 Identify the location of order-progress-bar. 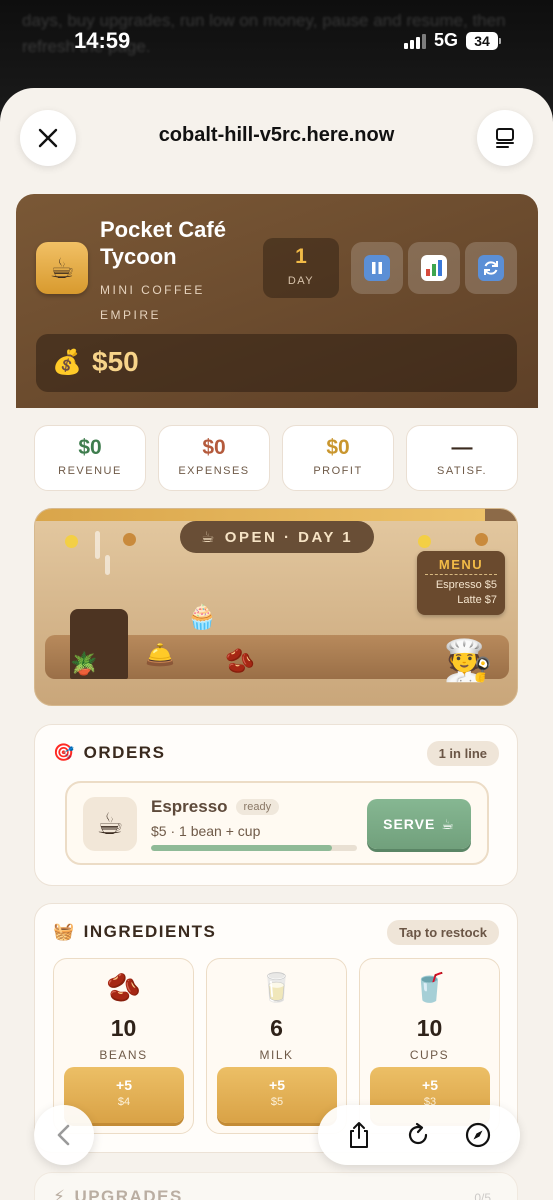
(254, 848).